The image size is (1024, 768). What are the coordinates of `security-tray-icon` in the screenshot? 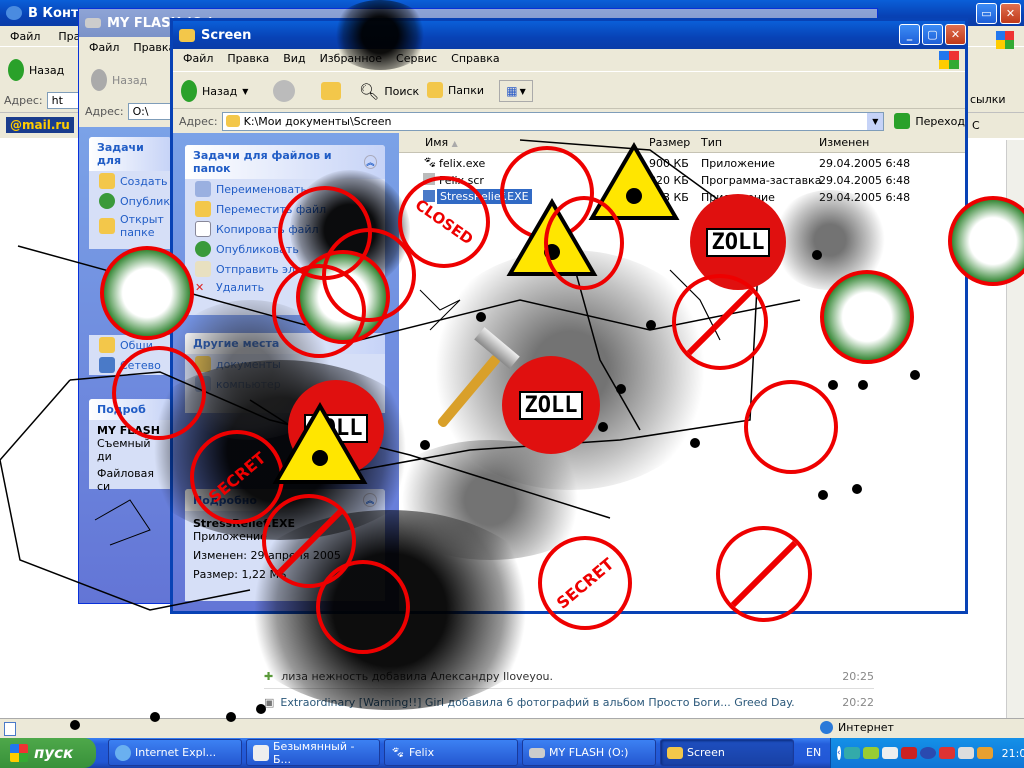 It's located at (946, 753).